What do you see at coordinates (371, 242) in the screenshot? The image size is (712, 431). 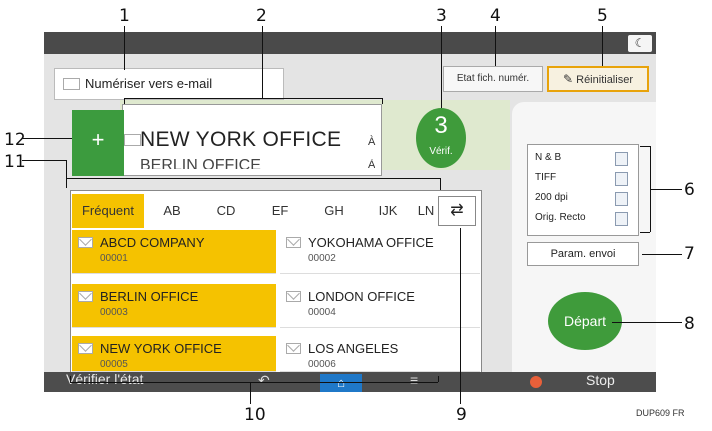 I see `contact-name: YOKOHAMA OFFICE` at bounding box center [371, 242].